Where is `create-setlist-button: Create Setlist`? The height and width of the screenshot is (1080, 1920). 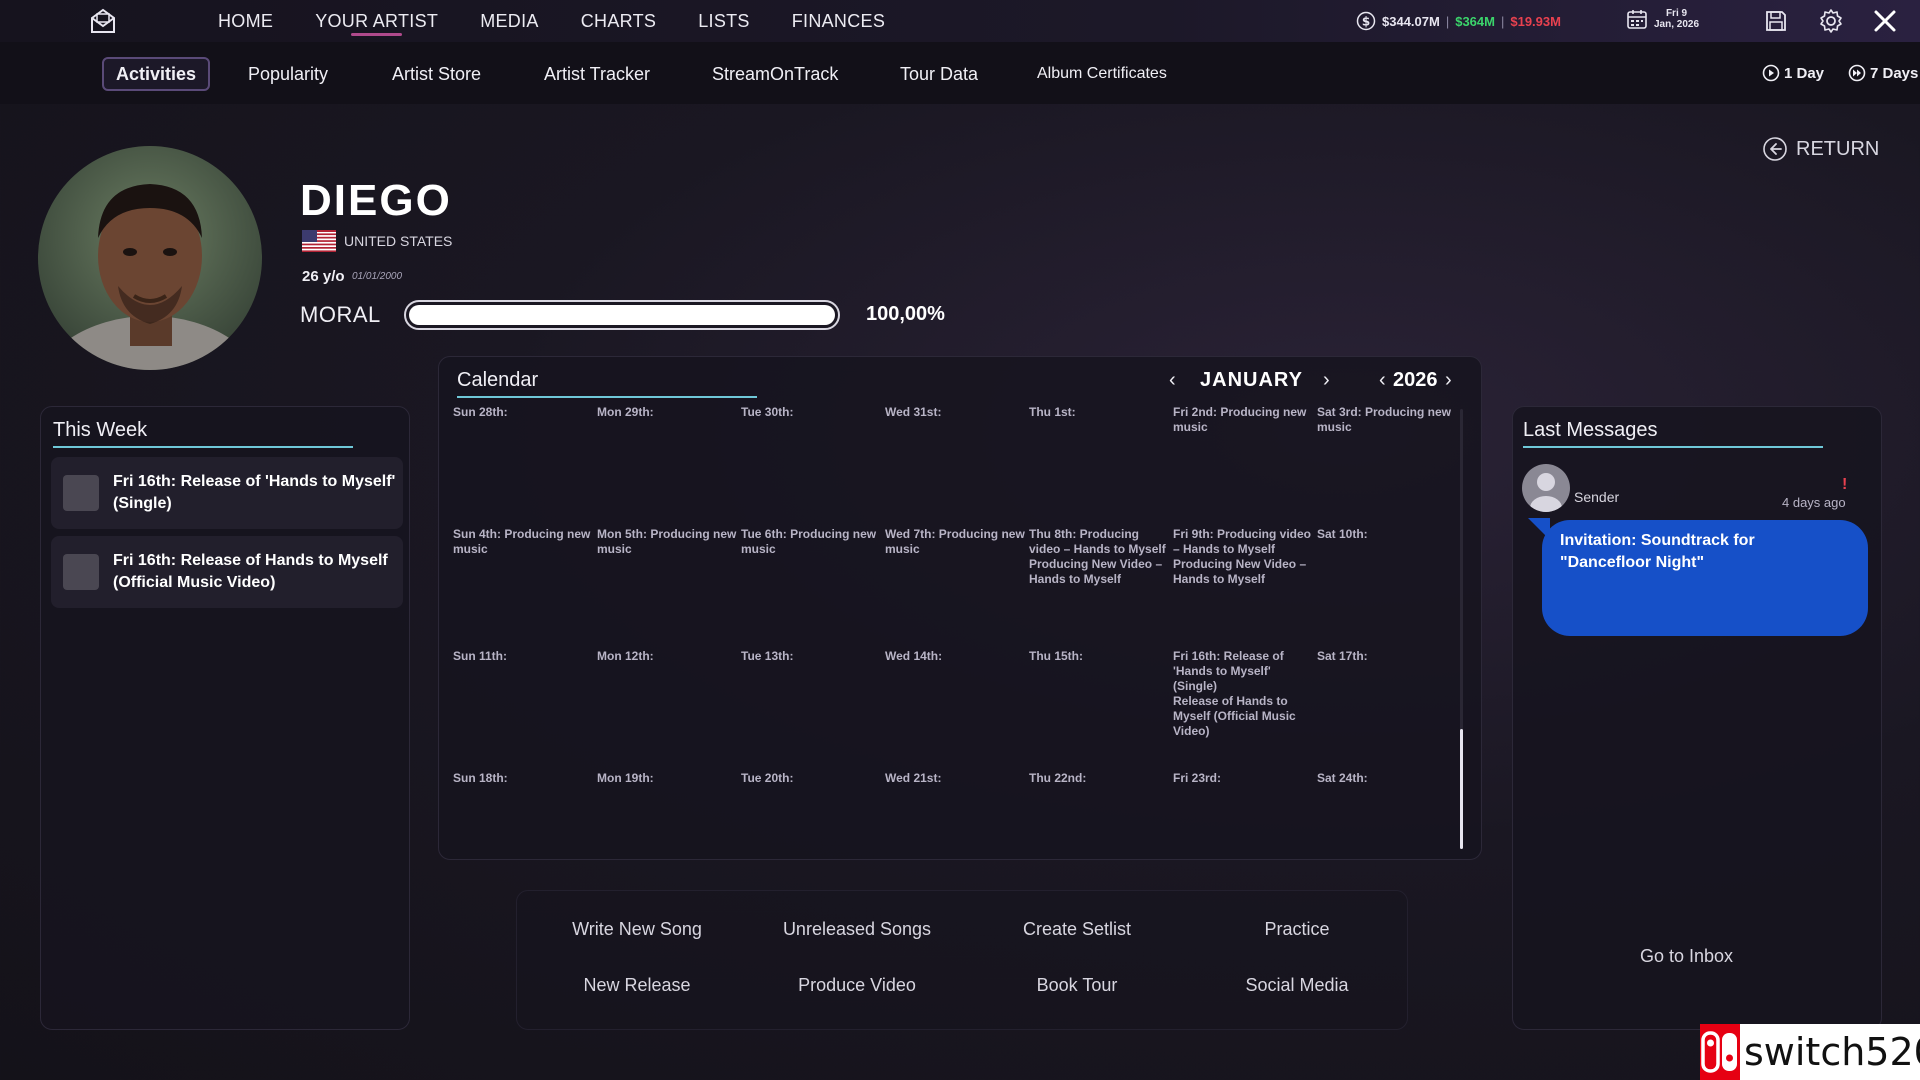
create-setlist-button: Create Setlist is located at coordinates (1077, 929).